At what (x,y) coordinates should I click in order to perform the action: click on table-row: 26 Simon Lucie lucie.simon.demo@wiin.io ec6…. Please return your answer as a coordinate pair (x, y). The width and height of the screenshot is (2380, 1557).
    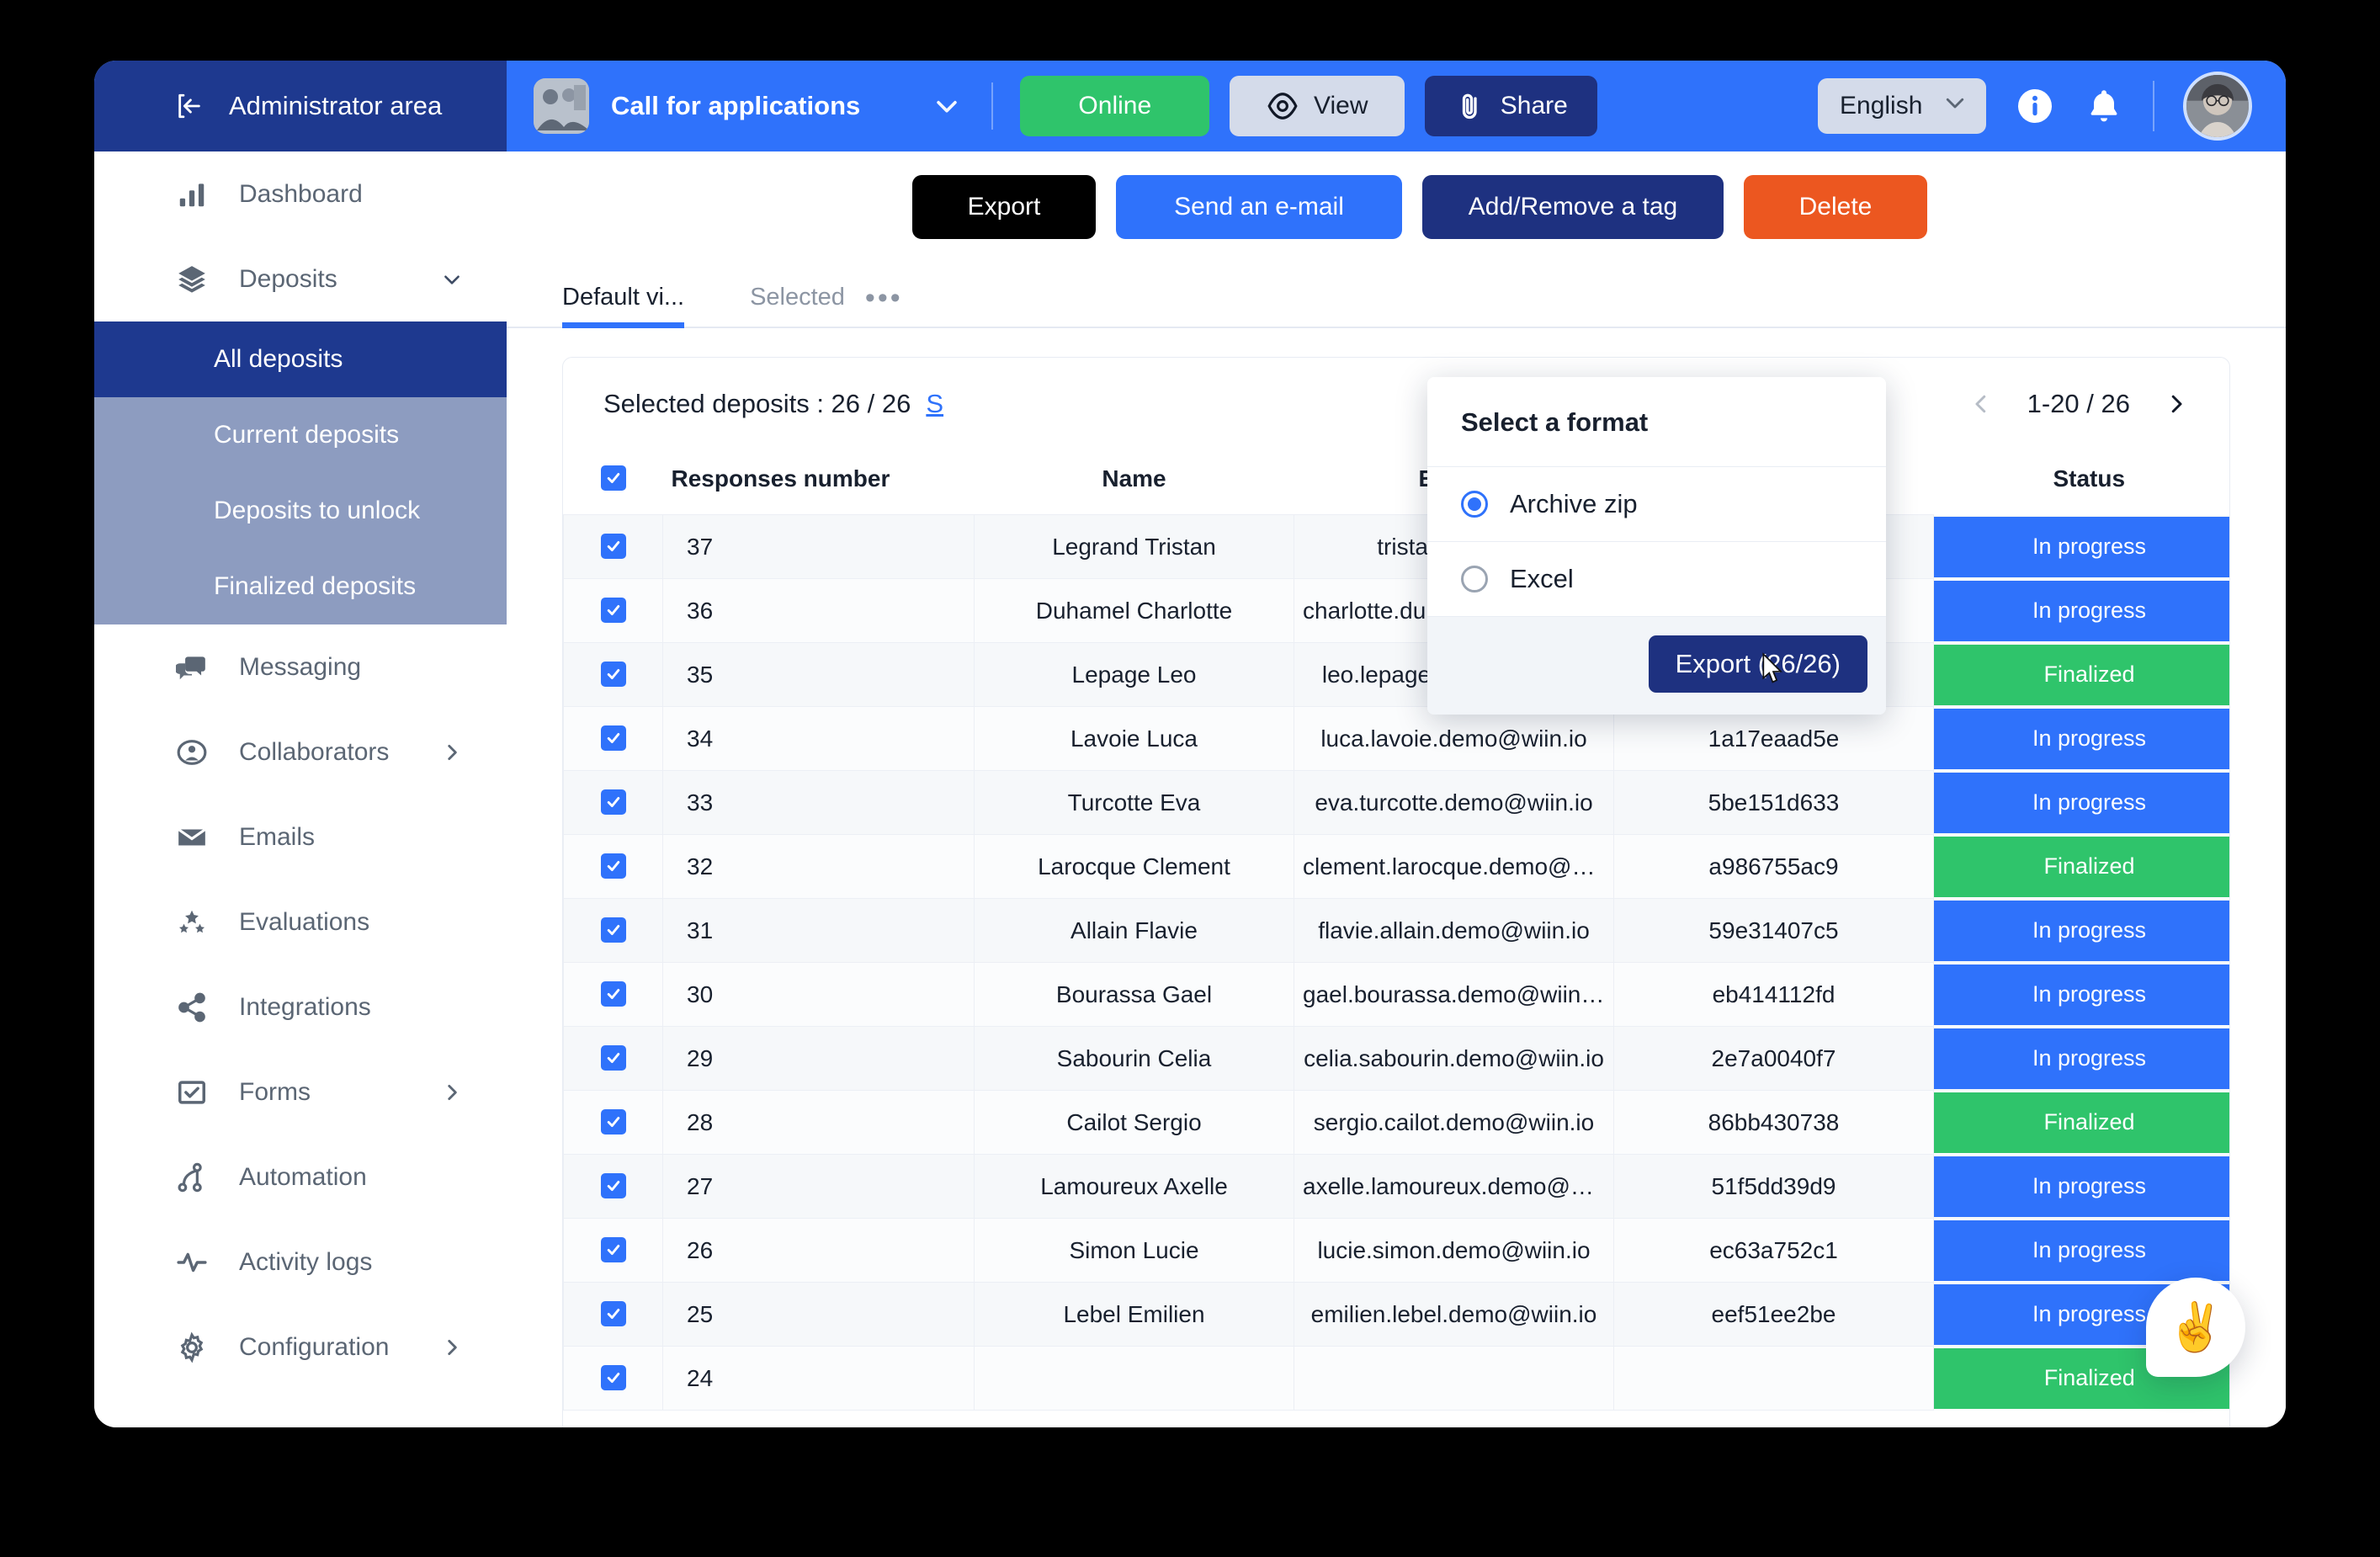
    Looking at the image, I should click on (1396, 1250).